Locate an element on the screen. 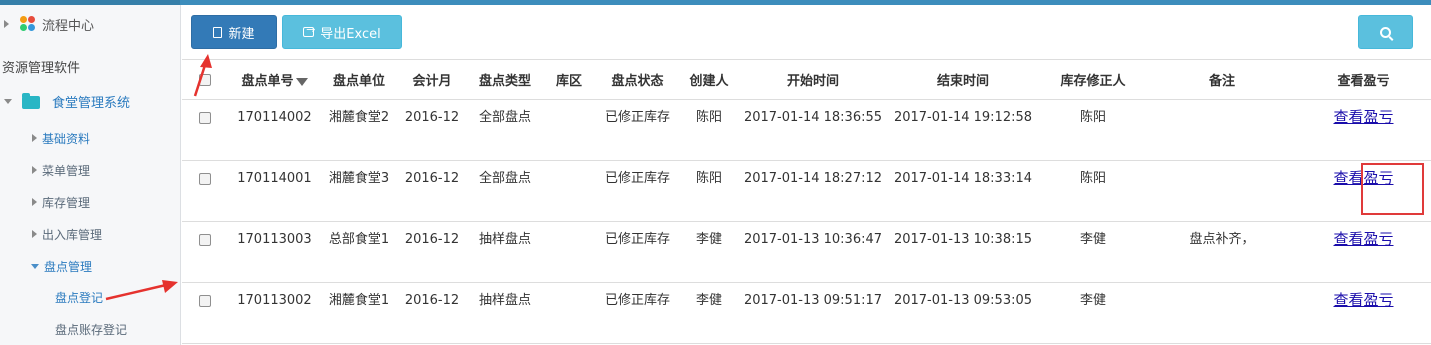 This screenshot has height=345, width=1431. cell-type: 全部盘点 is located at coordinates (505, 191).